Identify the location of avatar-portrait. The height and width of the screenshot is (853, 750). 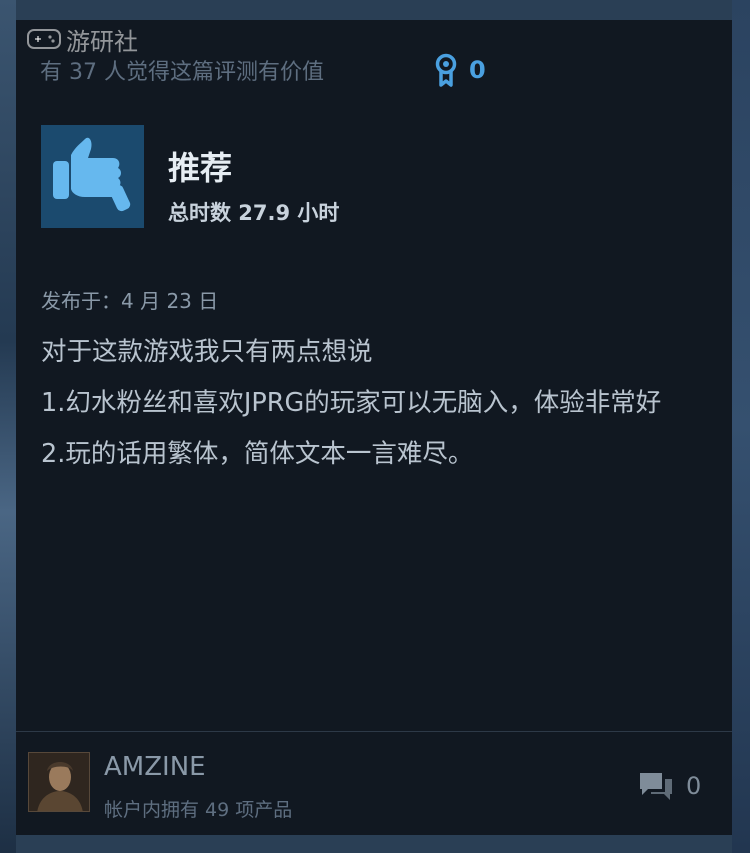
(59, 782).